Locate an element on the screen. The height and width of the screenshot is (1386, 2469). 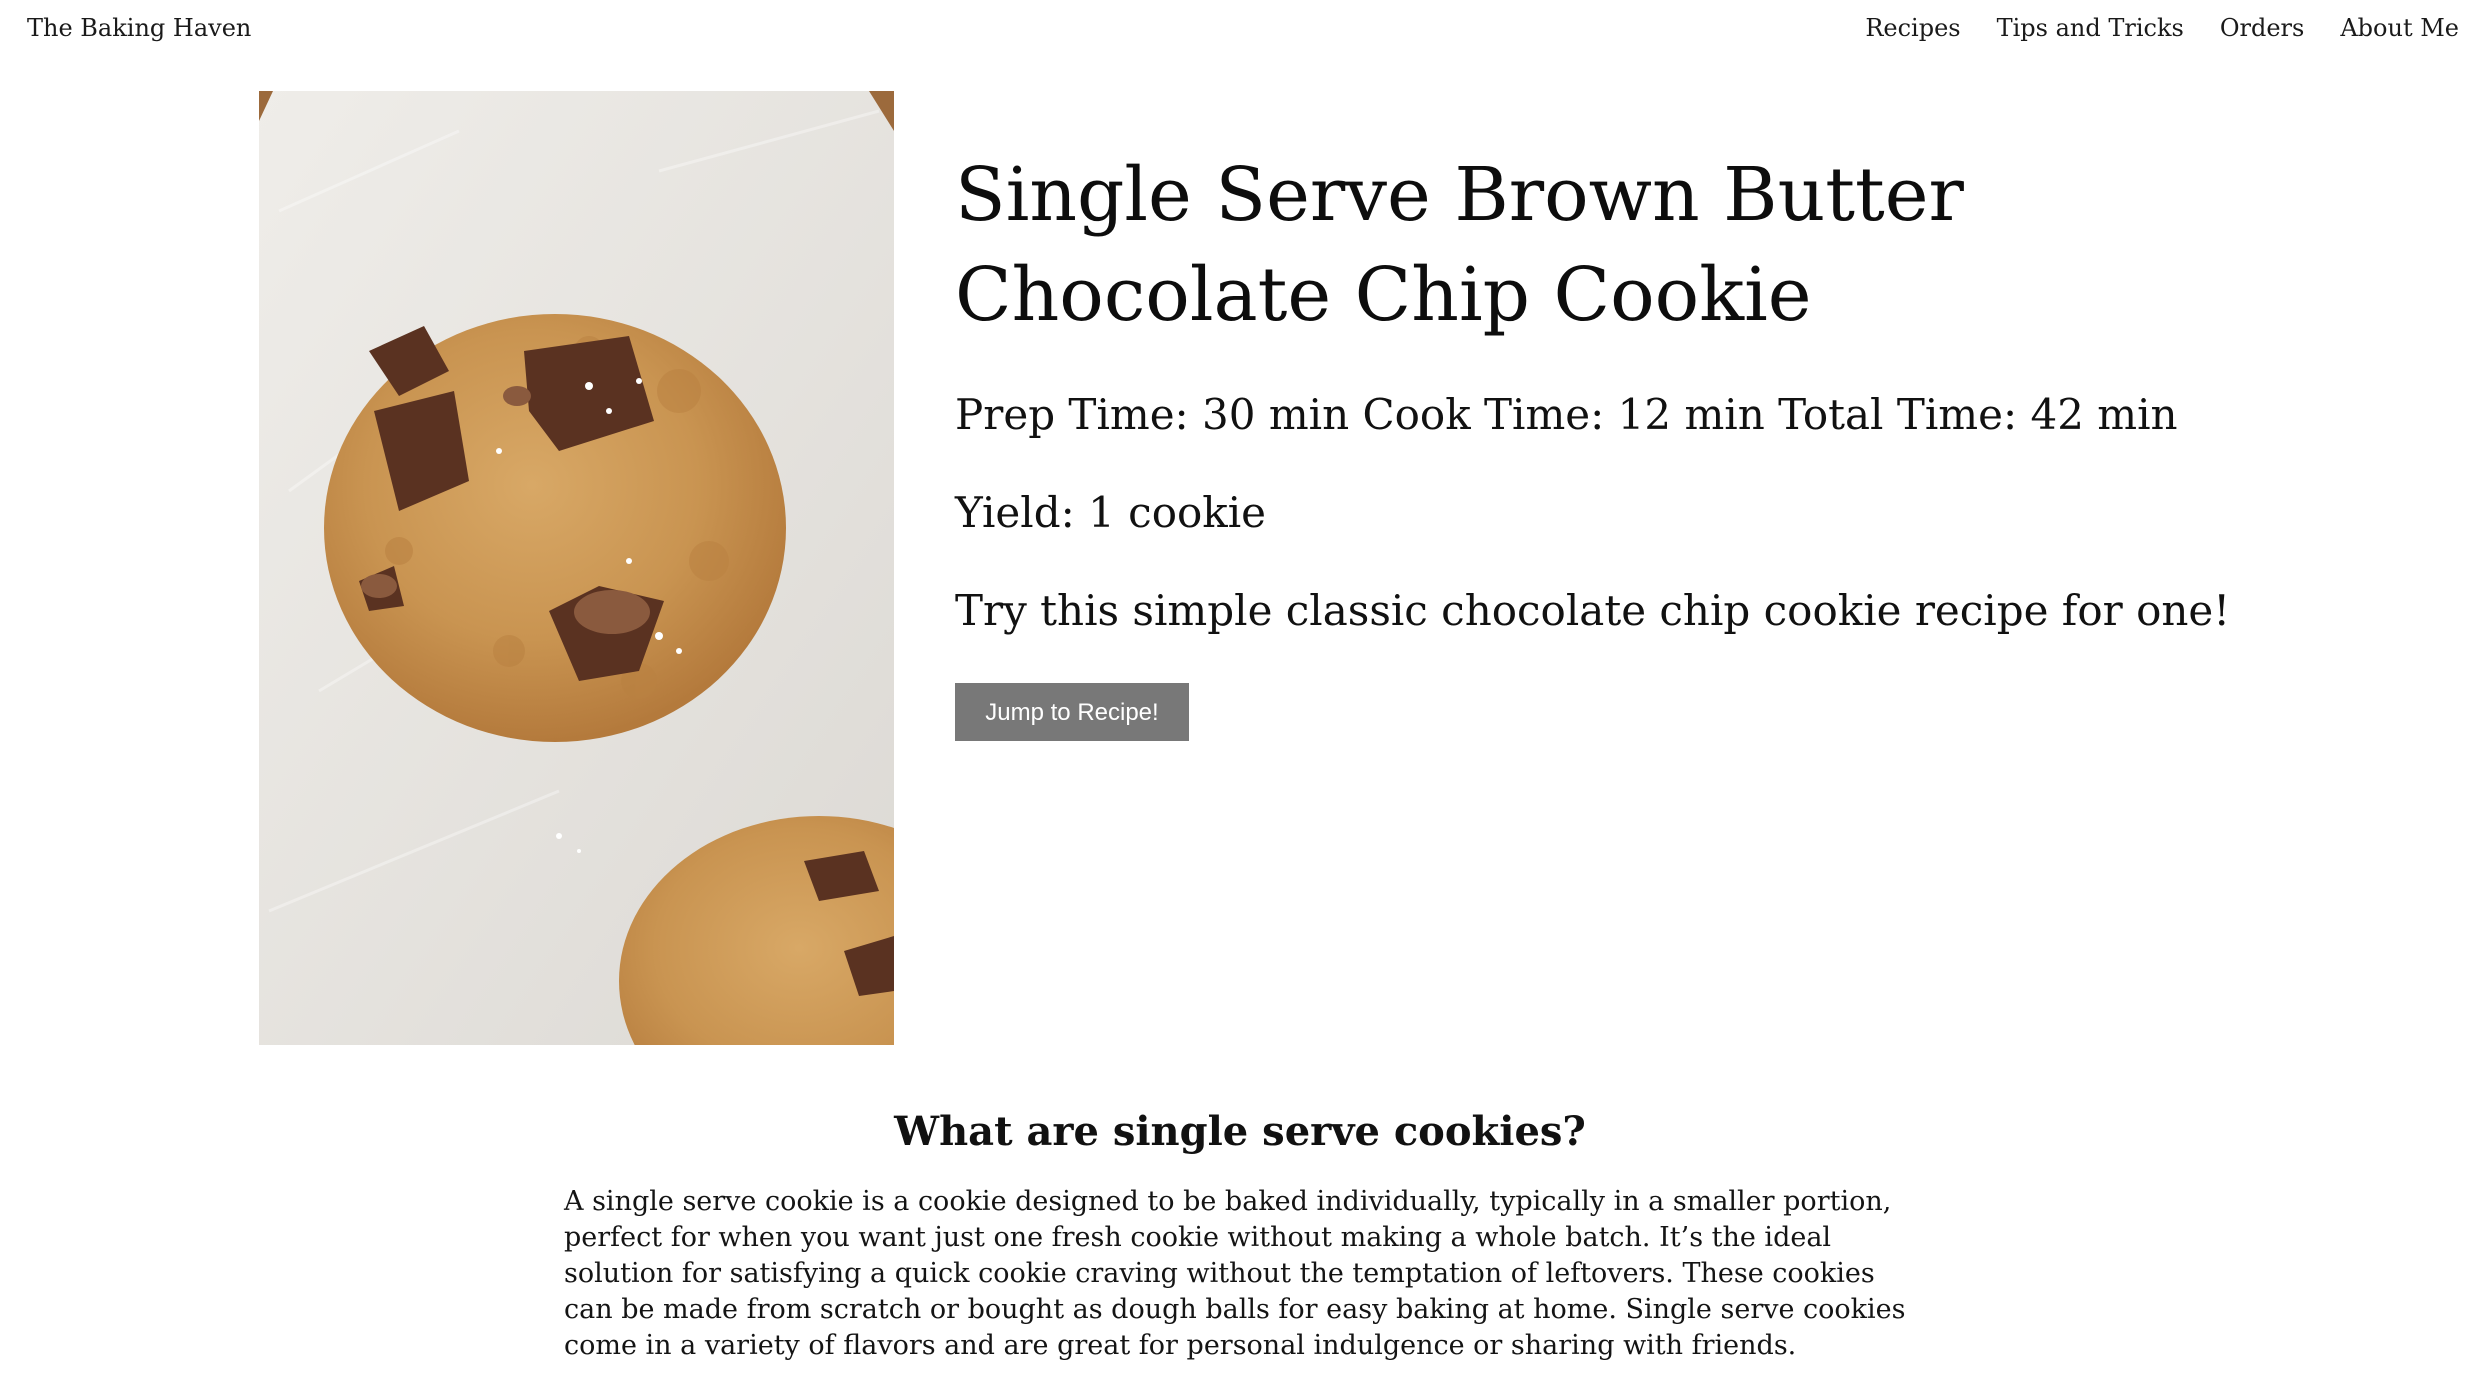
nav-link-recipes: Recipes is located at coordinates (1912, 28).